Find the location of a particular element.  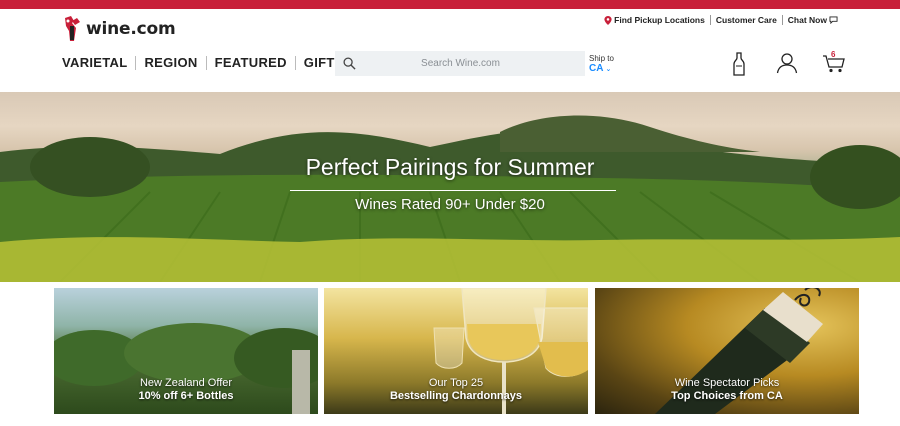

search-icon is located at coordinates (349, 63).